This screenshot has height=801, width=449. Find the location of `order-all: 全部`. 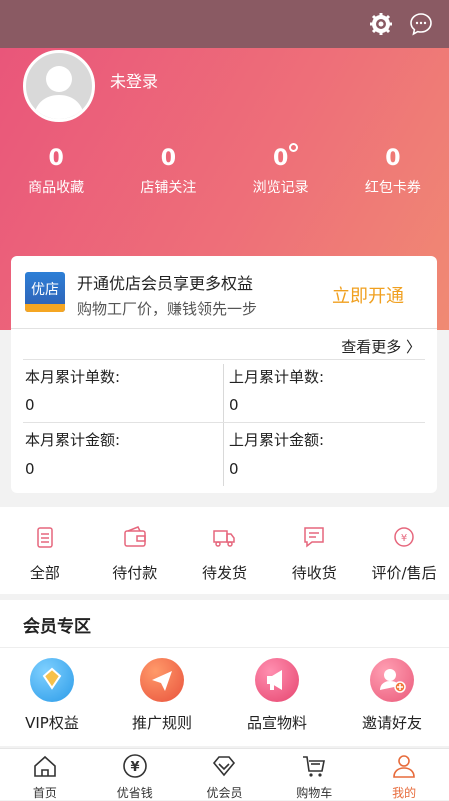

order-all: 全部 is located at coordinates (45, 550).